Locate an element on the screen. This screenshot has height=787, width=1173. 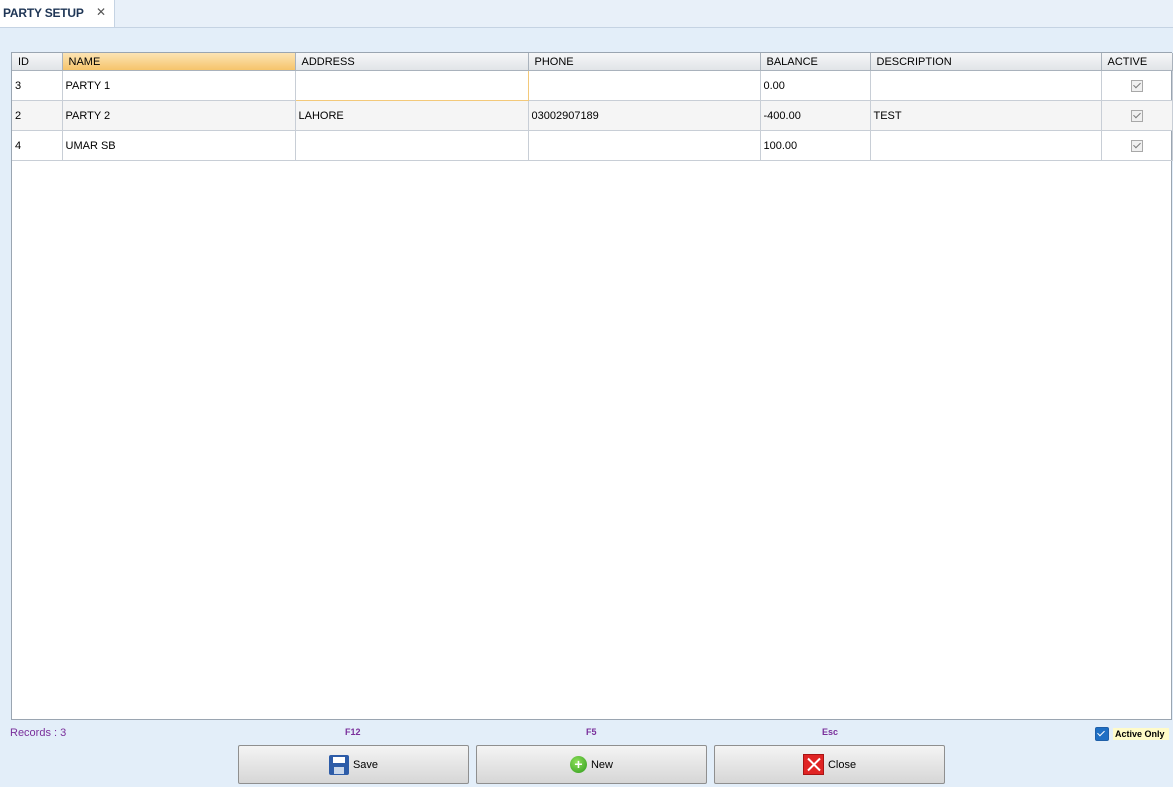
column-header-description: DESCRIPTION is located at coordinates (986, 62).